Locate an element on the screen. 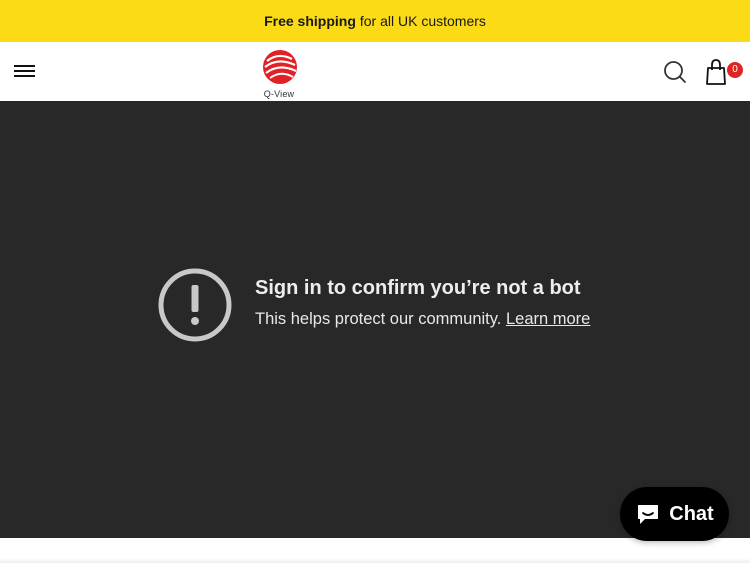  shopping-bag-icon is located at coordinates (716, 72).